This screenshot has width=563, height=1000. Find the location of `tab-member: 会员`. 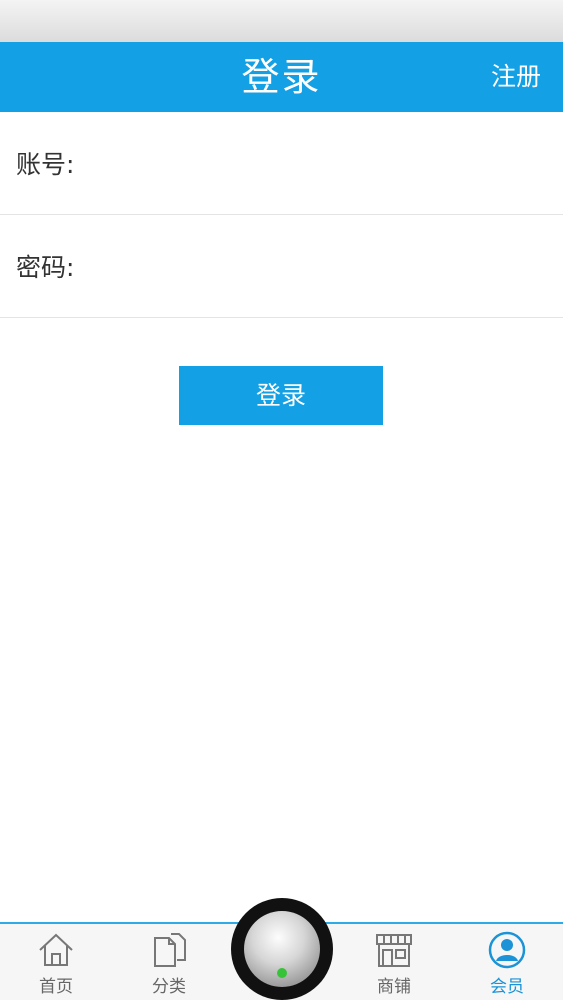

tab-member: 会员 is located at coordinates (507, 965).